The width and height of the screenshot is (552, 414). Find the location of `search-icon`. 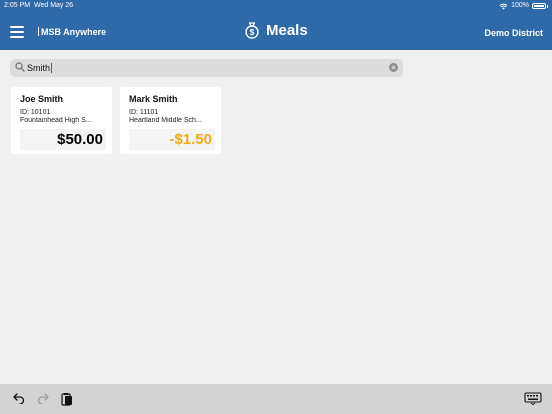

search-icon is located at coordinates (20, 67).